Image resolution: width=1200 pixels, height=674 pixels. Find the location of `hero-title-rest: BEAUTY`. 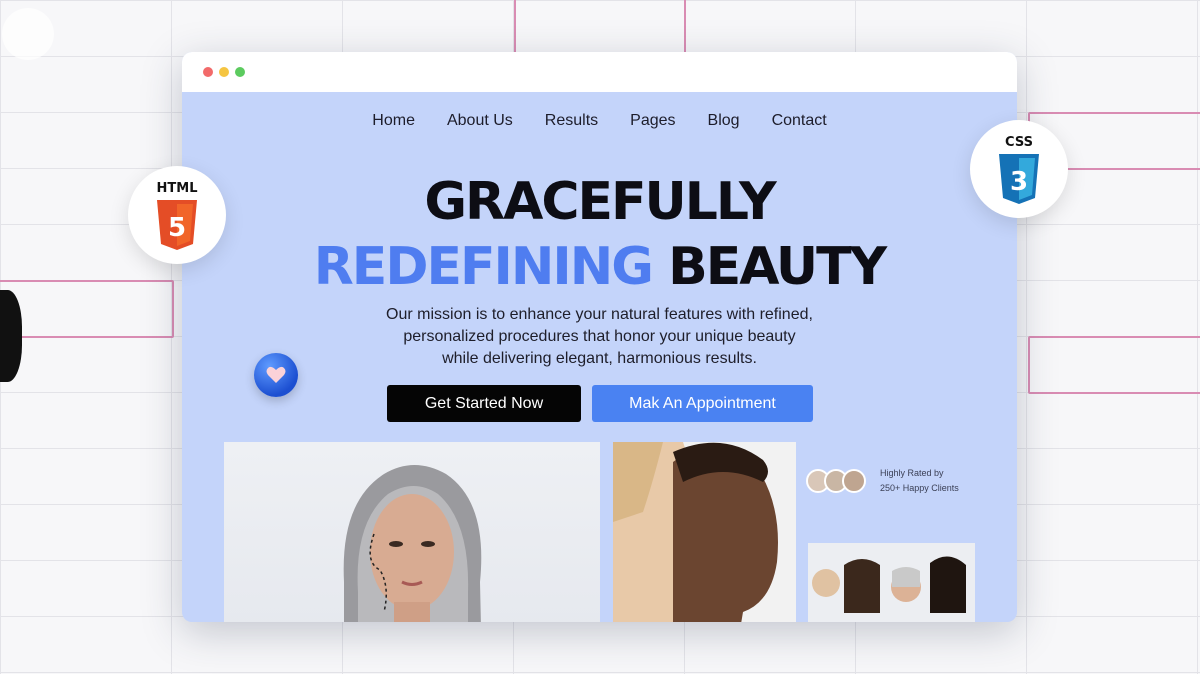

hero-title-rest: BEAUTY is located at coordinates (777, 267).